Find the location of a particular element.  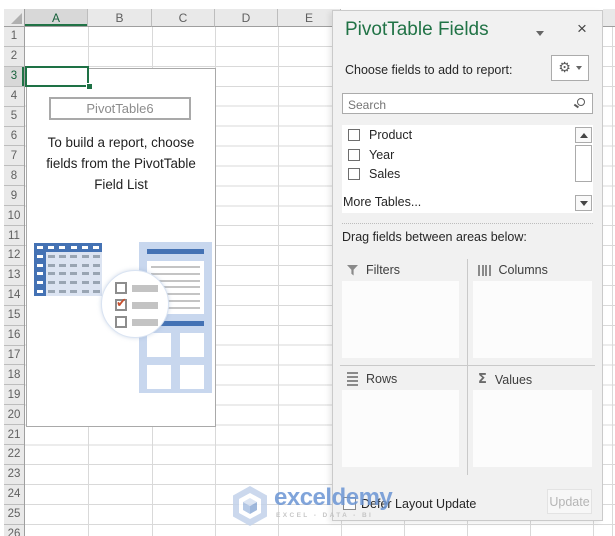

scrollbar-thumb is located at coordinates (583, 163).